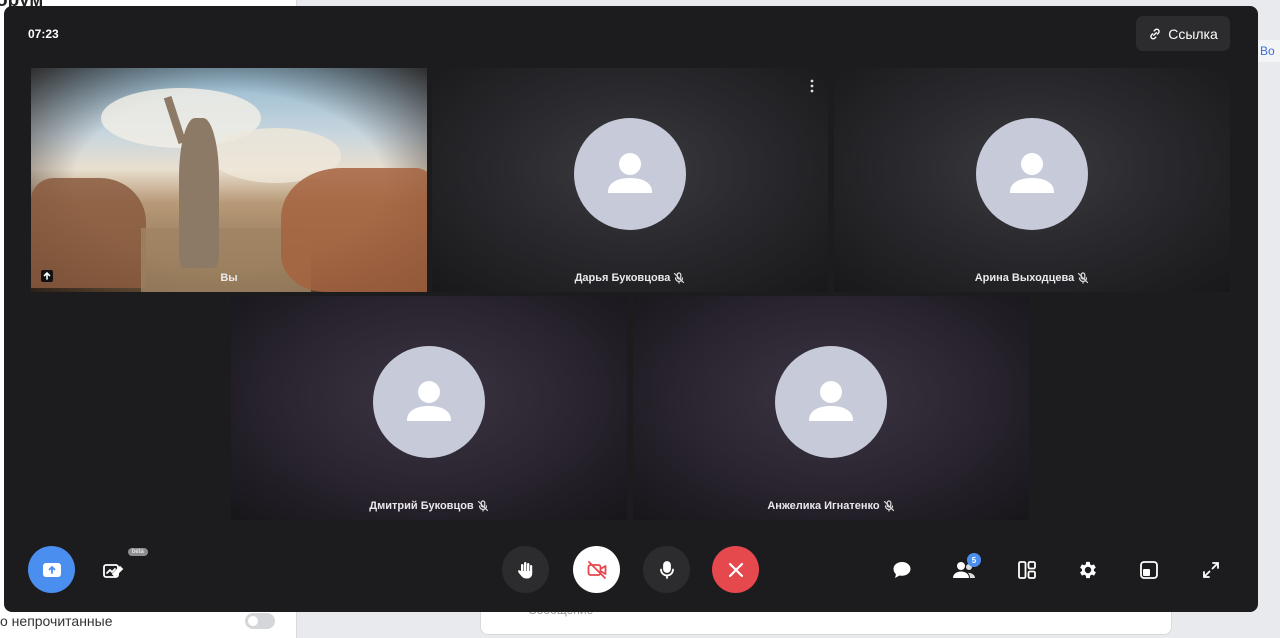  I want to click on close-icon, so click(735, 569).